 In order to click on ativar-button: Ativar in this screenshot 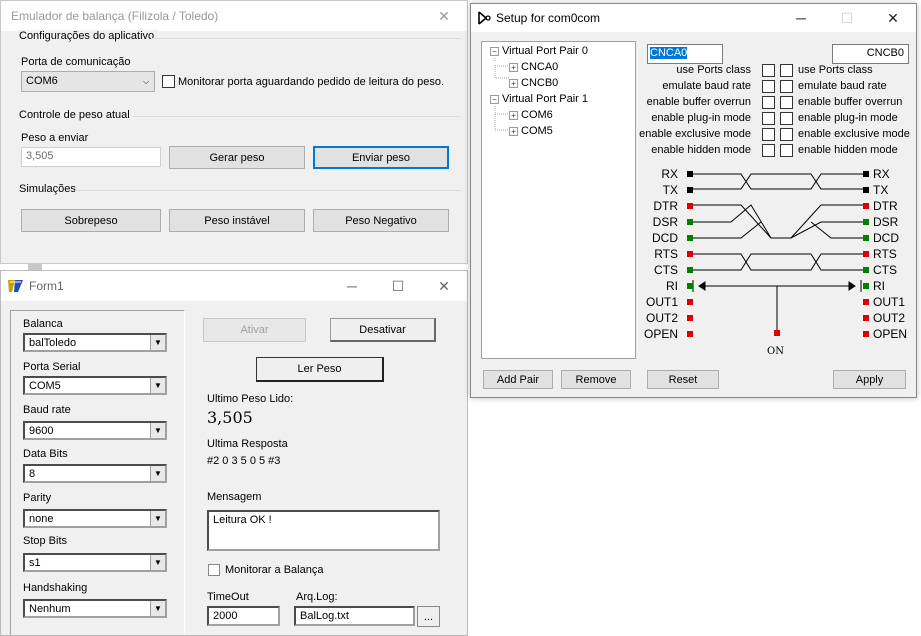, I will do `click(254, 330)`.